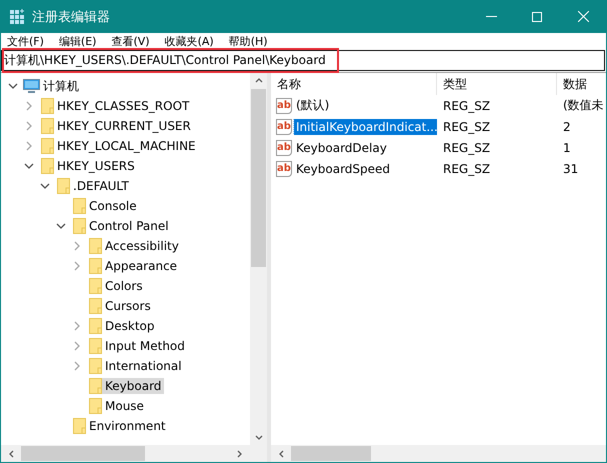 The width and height of the screenshot is (607, 463). I want to click on maximize-icon, so click(537, 17).